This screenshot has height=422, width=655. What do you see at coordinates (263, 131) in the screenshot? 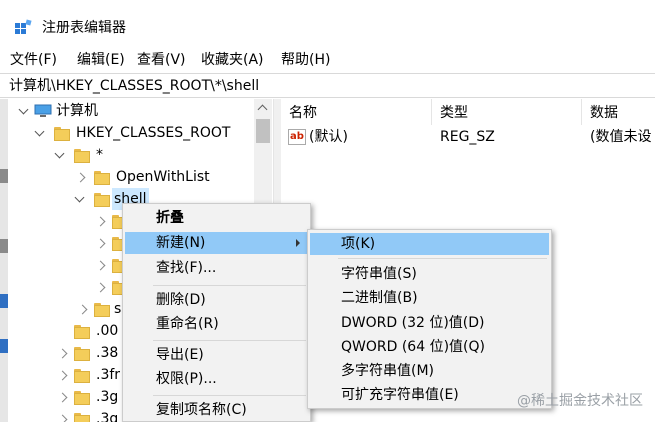
I see `scroll-thumb` at bounding box center [263, 131].